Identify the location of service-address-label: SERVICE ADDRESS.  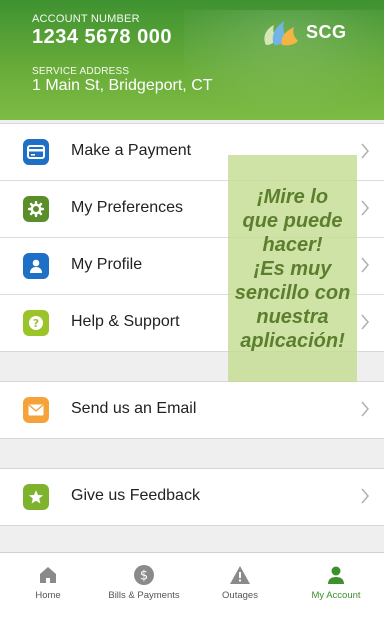
(81, 71).